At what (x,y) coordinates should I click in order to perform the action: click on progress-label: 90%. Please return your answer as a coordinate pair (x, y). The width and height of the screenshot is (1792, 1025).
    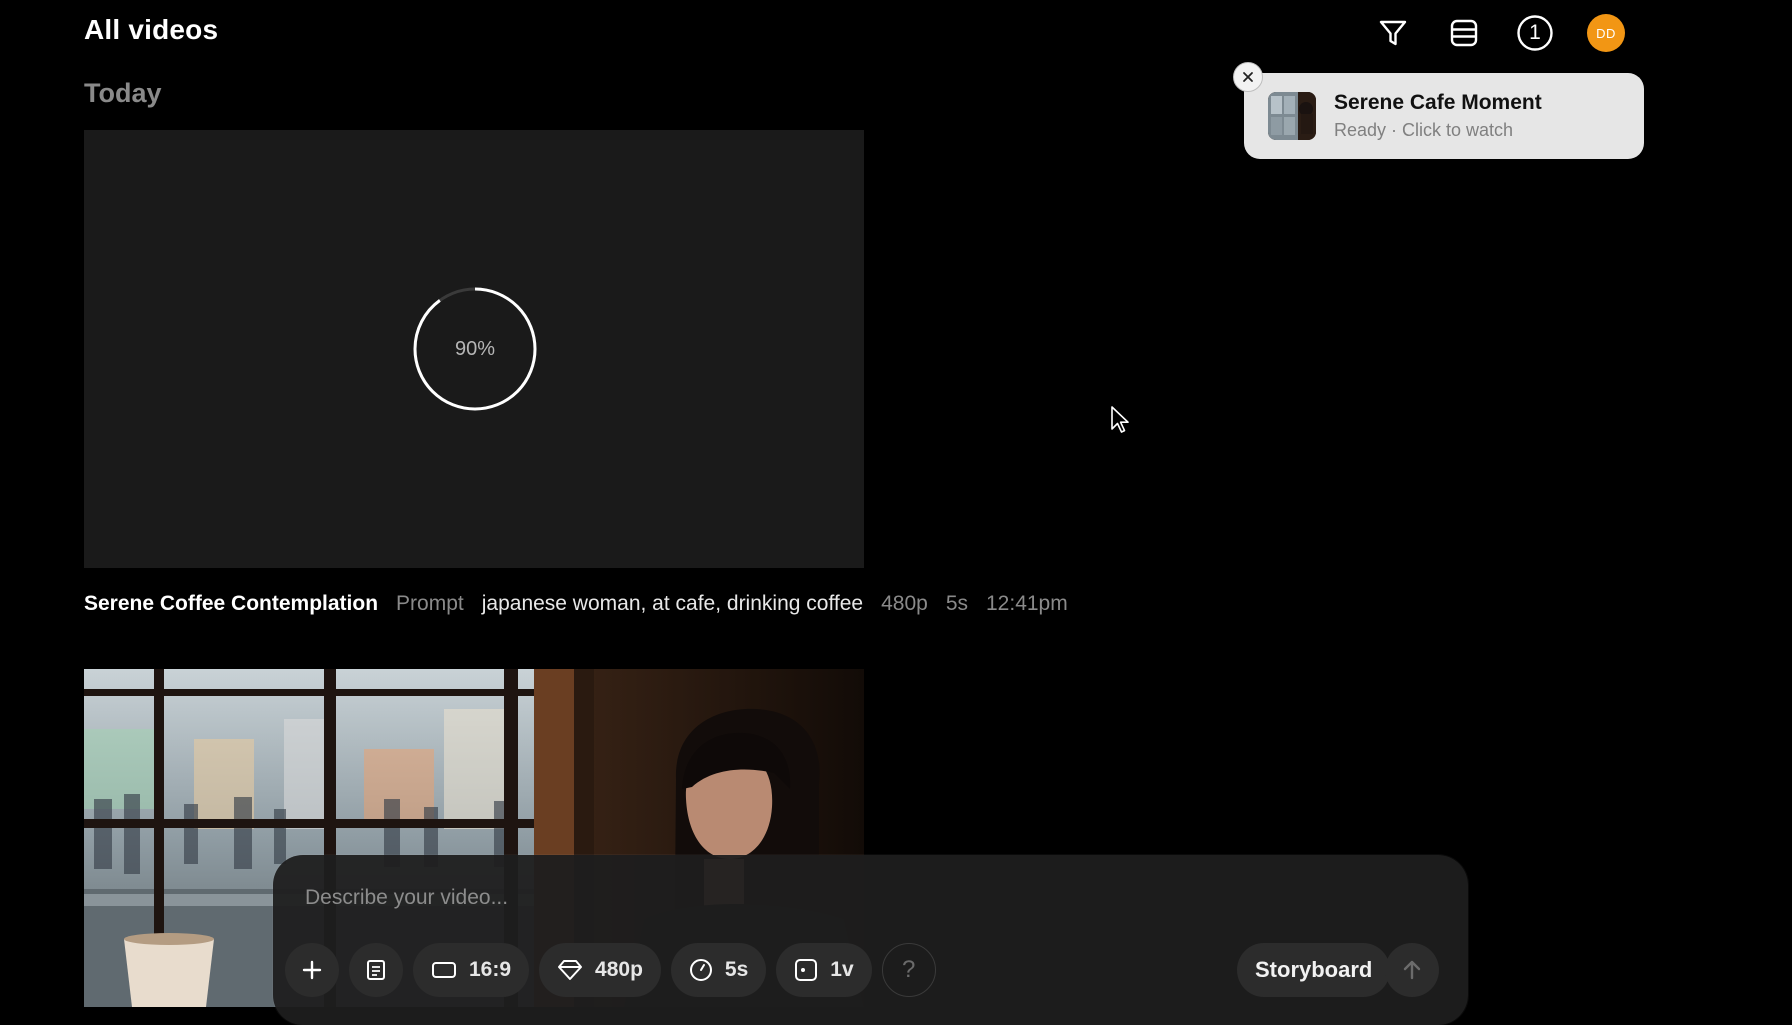
    Looking at the image, I should click on (475, 348).